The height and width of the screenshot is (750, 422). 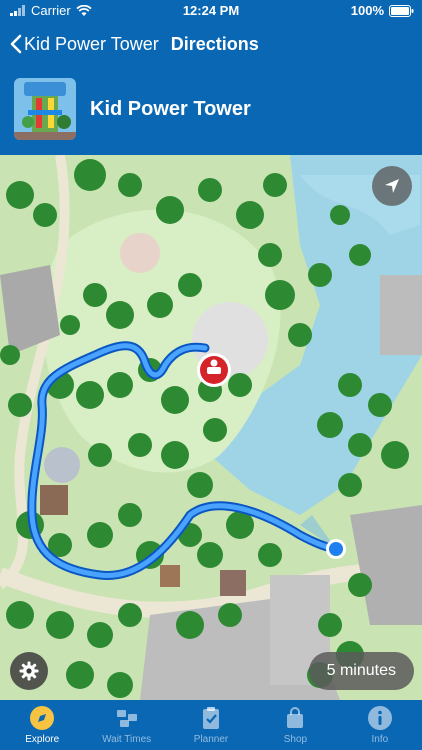 I want to click on back-button-label: Kid Power Tower, so click(x=91, y=43).